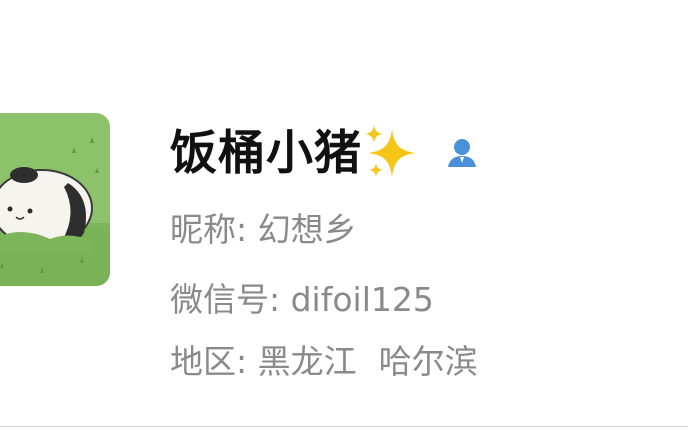 Image resolution: width=688 pixels, height=430 pixels. I want to click on region-city: 哈尔滨, so click(428, 361).